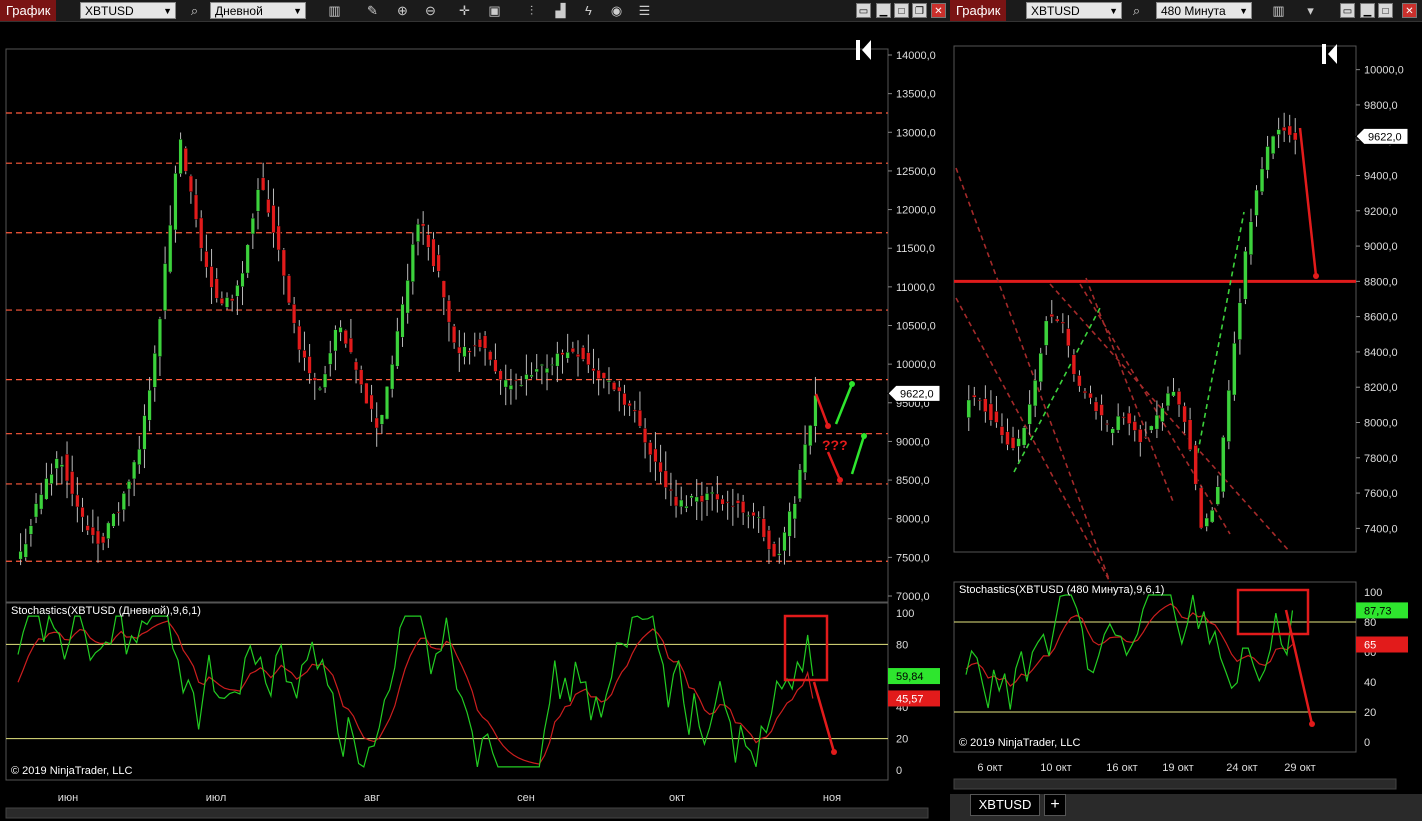  Describe the element at coordinates (531, 10) in the screenshot. I see `bar-style-icon: ⫶` at that location.